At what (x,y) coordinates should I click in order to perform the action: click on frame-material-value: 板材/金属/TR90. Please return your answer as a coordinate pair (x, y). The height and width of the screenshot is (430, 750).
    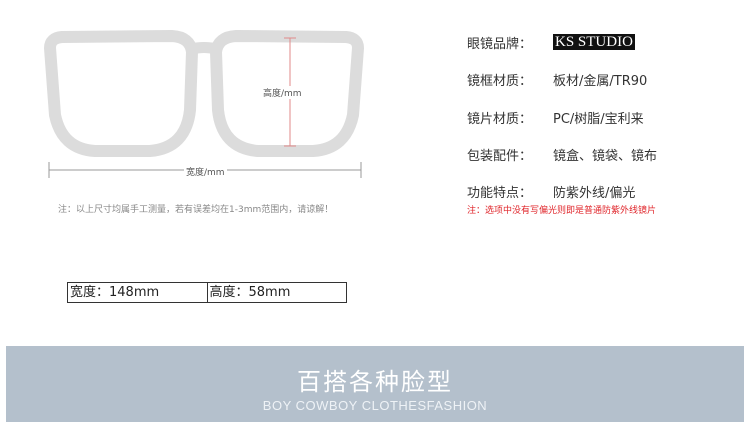
    Looking at the image, I should click on (600, 81).